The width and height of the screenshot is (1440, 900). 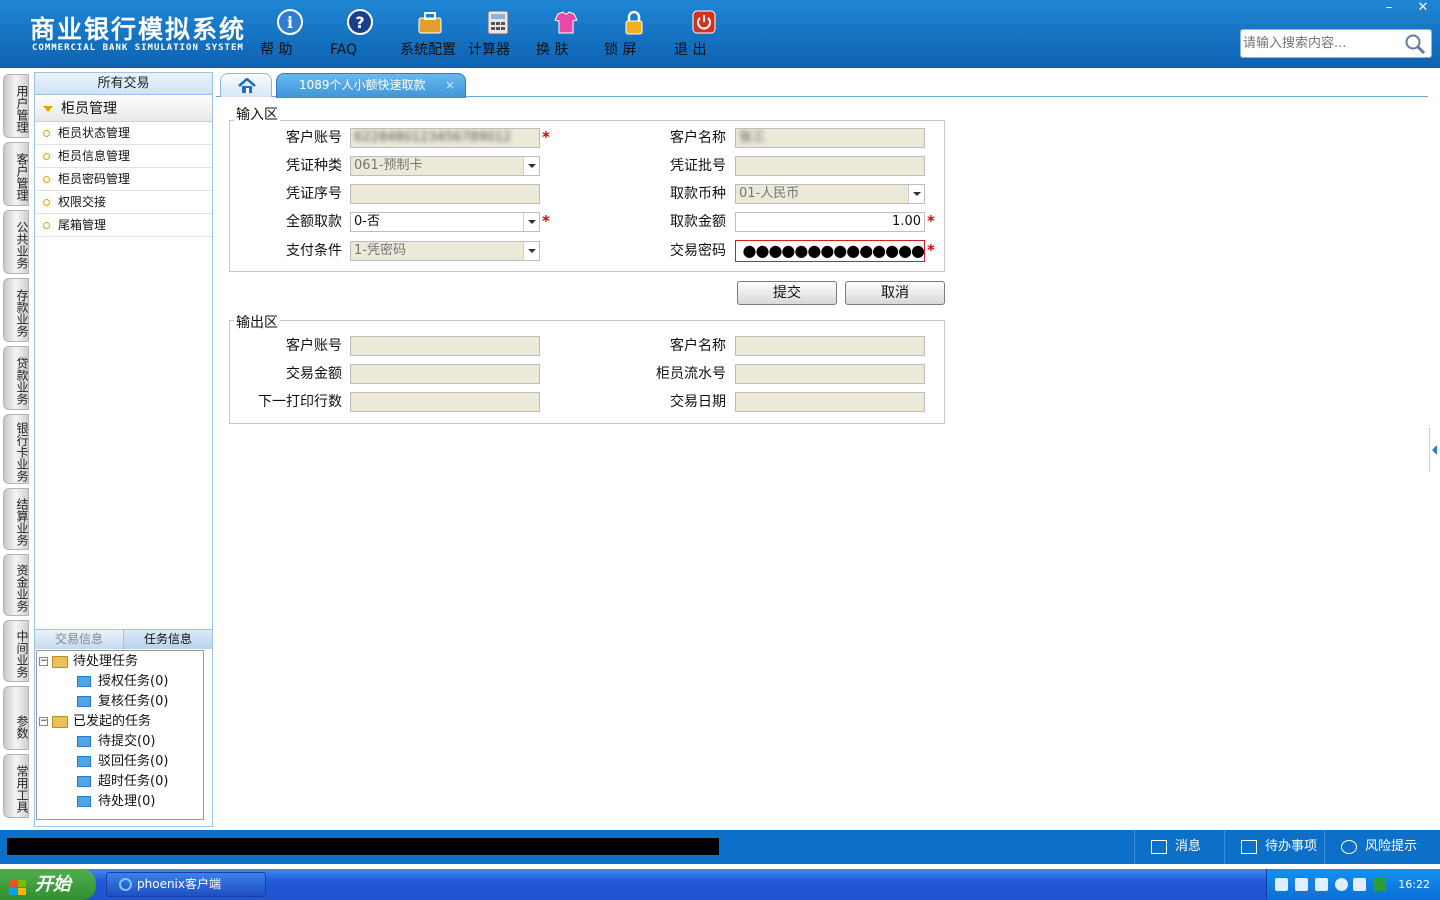 What do you see at coordinates (430, 33) in the screenshot?
I see `system-config-button: 系统配置` at bounding box center [430, 33].